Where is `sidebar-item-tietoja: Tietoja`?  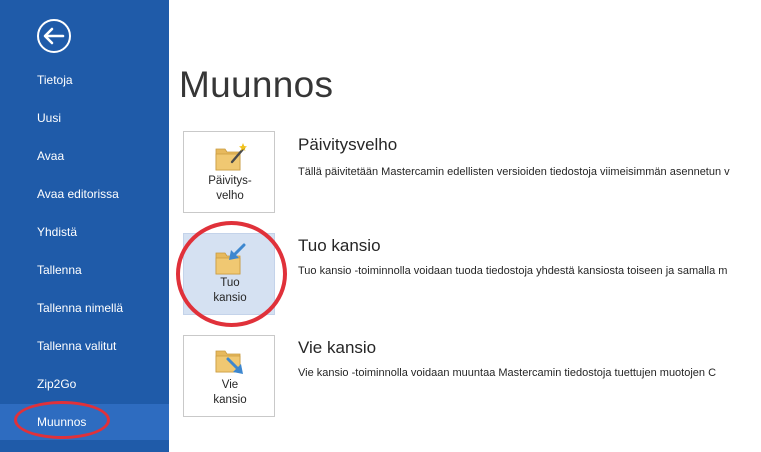
sidebar-item-tietoja: Tietoja is located at coordinates (84, 80).